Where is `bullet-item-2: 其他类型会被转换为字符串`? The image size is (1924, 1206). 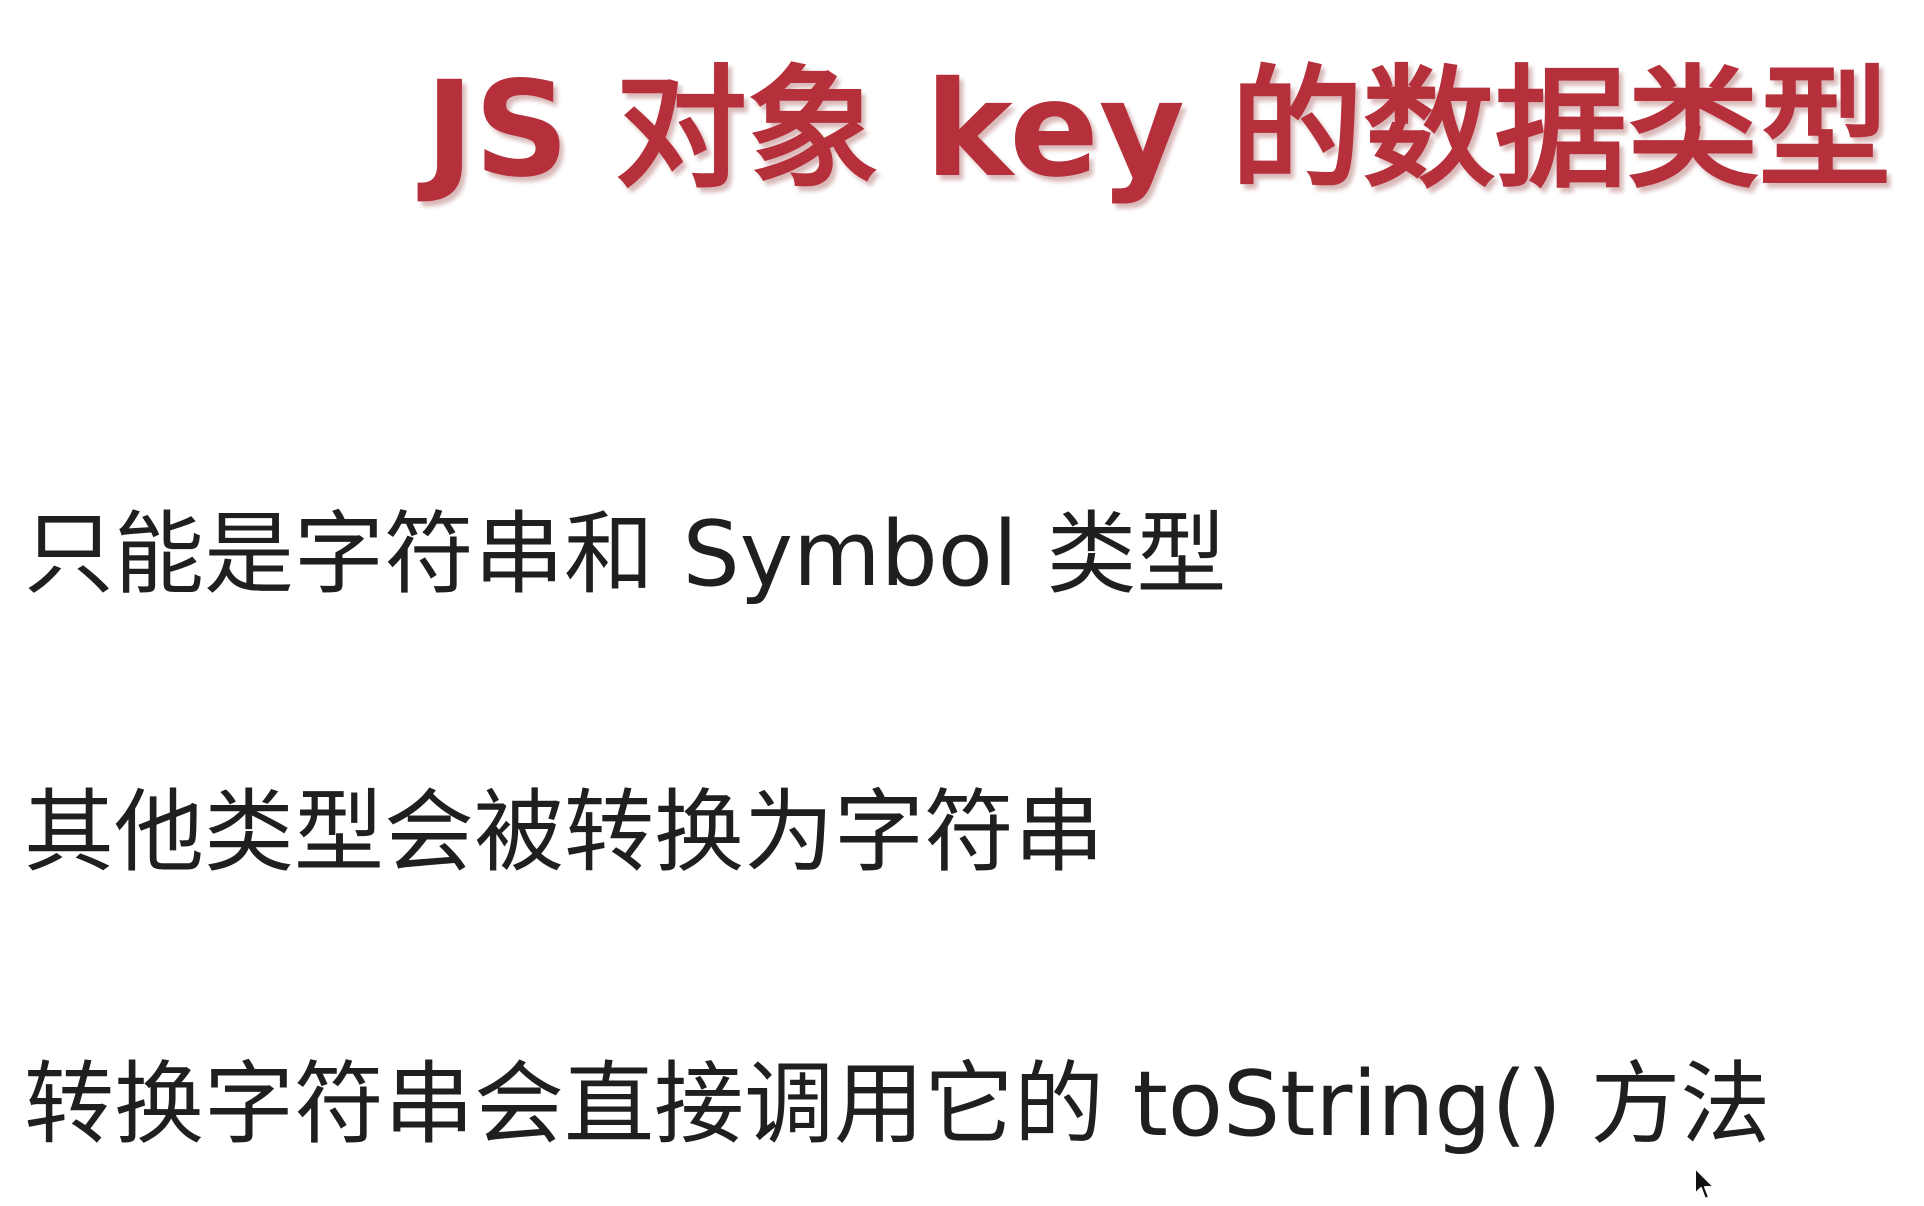
bullet-item-2: 其他类型会被转换为字符串 is located at coordinates (564, 832).